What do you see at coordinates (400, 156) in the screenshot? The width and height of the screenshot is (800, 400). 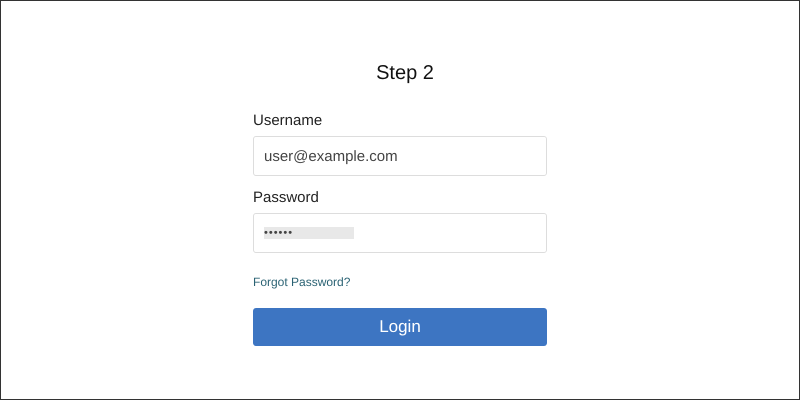 I see `username-field: user@example.com` at bounding box center [400, 156].